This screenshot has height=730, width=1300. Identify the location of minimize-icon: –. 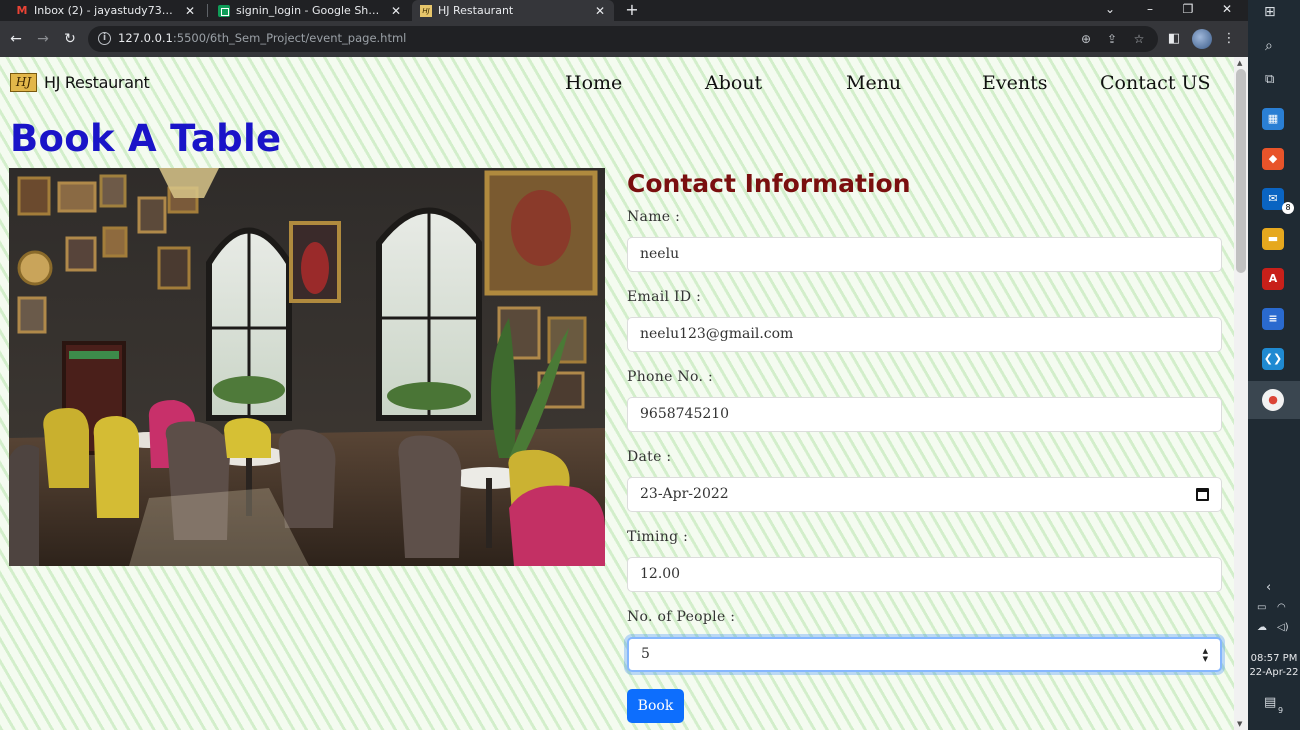
(1150, 10).